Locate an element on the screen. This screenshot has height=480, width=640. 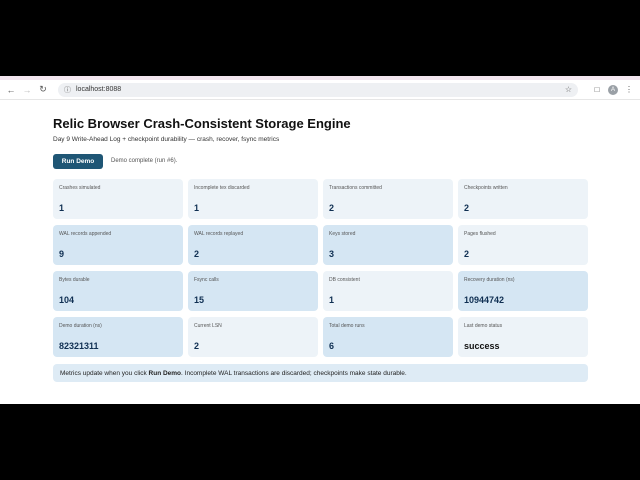
star-icon: ☆ is located at coordinates (568, 89).